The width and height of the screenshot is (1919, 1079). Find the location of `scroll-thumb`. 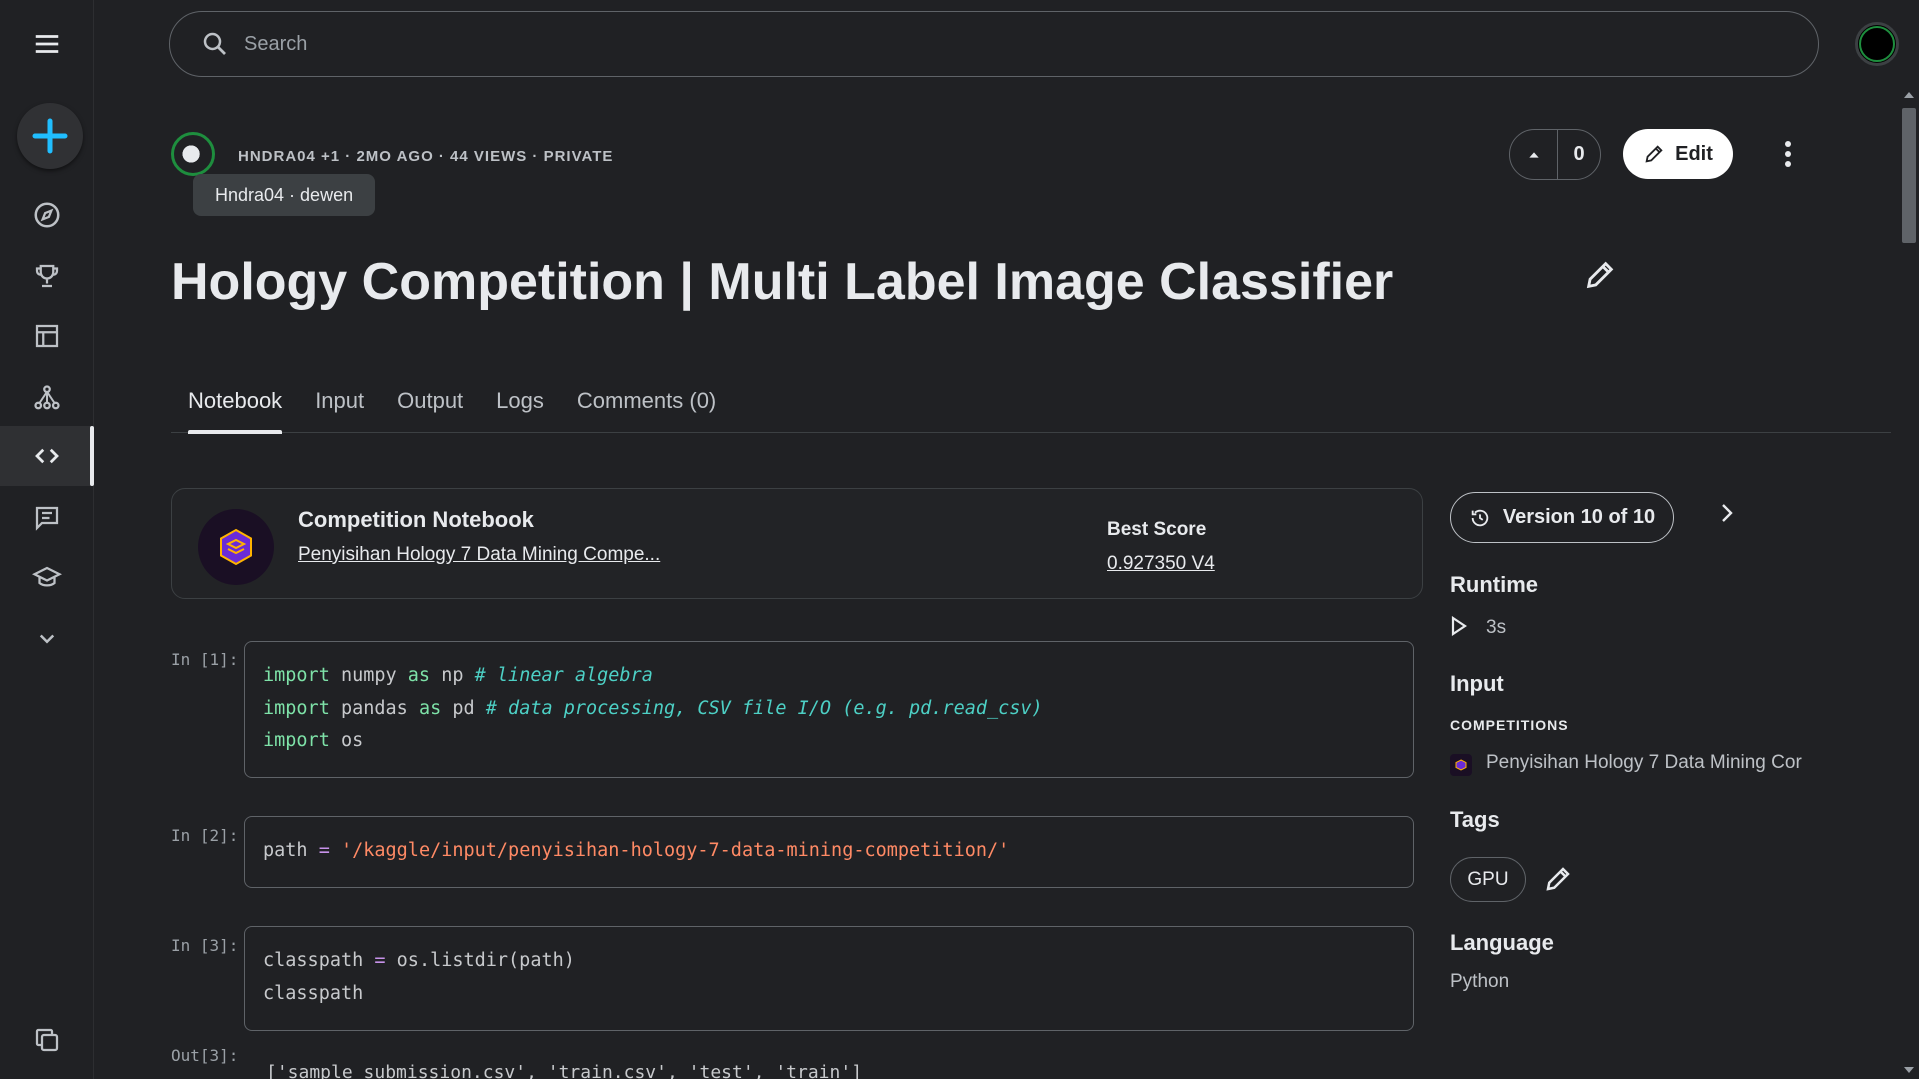

scroll-thumb is located at coordinates (1909, 175).